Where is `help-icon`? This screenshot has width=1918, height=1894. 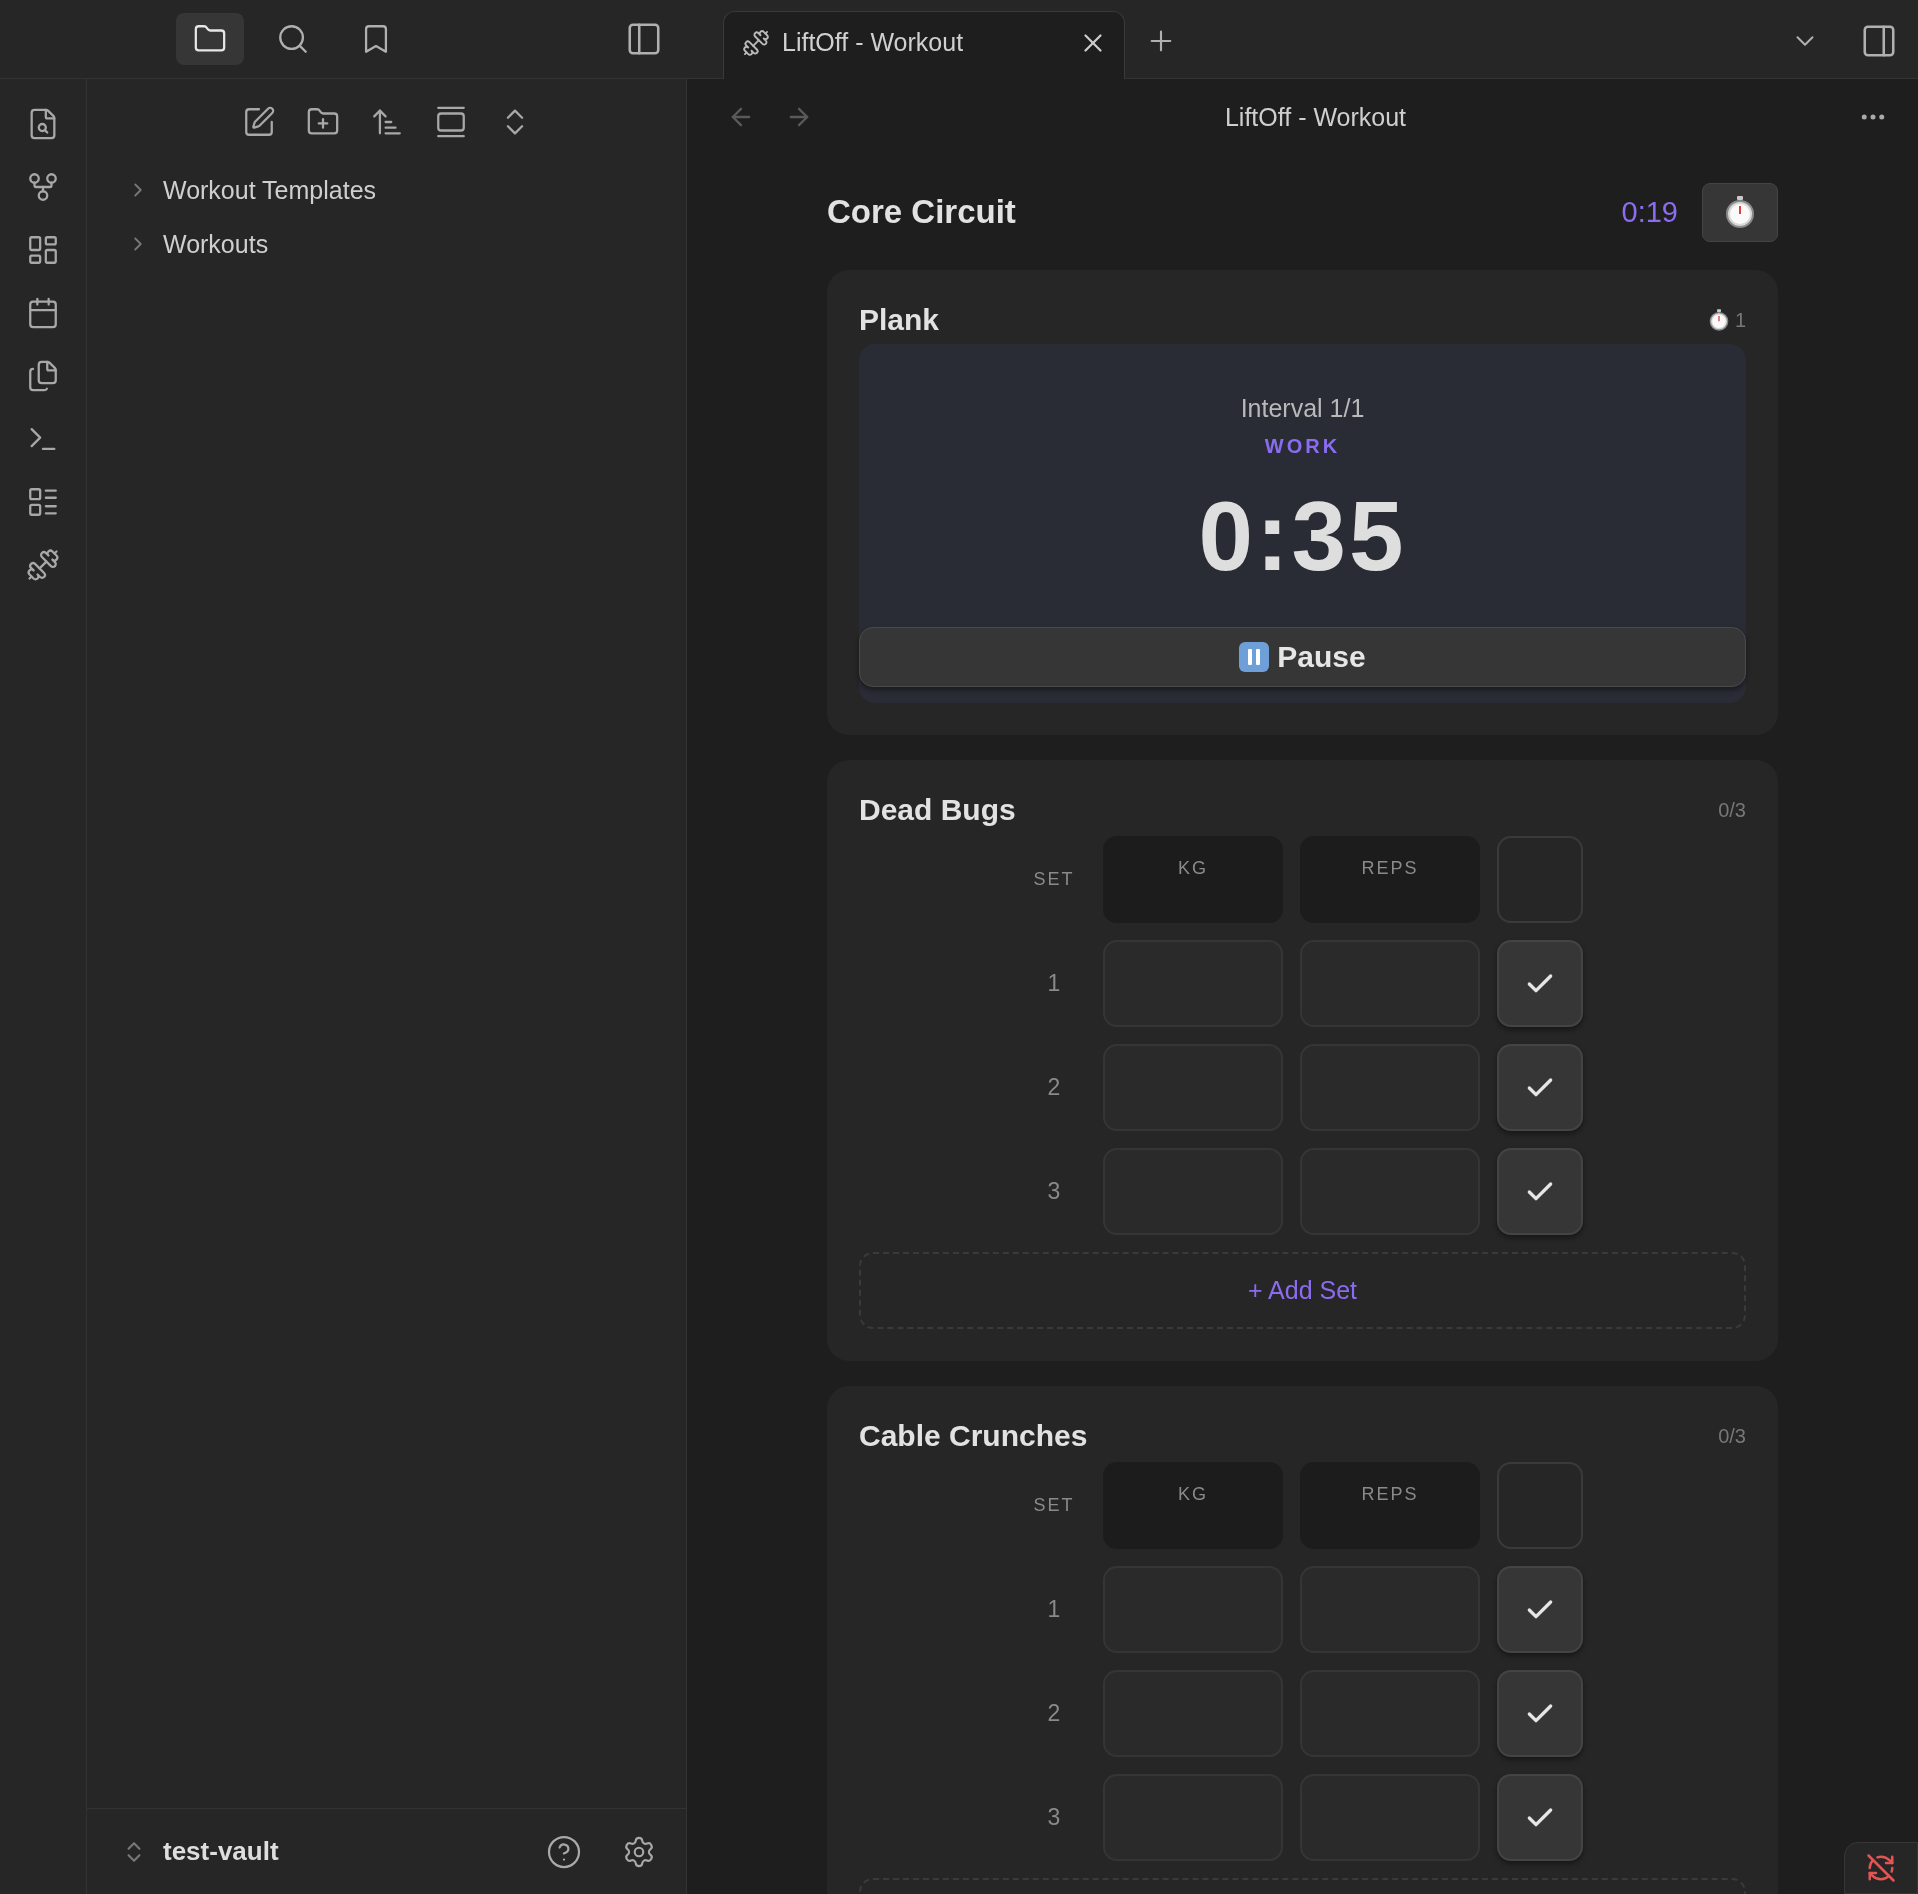
help-icon is located at coordinates (564, 1851).